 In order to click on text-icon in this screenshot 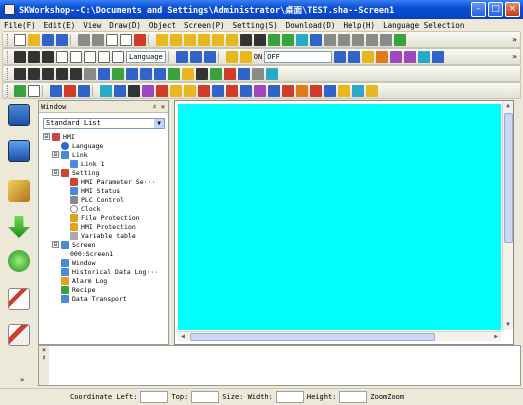, I will do `click(181, 56)`.